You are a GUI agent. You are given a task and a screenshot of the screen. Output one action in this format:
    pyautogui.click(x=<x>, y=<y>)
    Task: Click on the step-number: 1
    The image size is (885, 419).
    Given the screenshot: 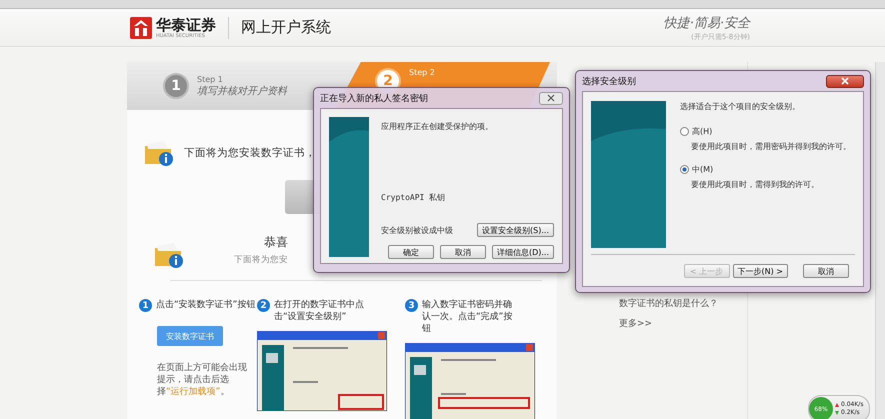 What is the action you would take?
    pyautogui.click(x=145, y=305)
    